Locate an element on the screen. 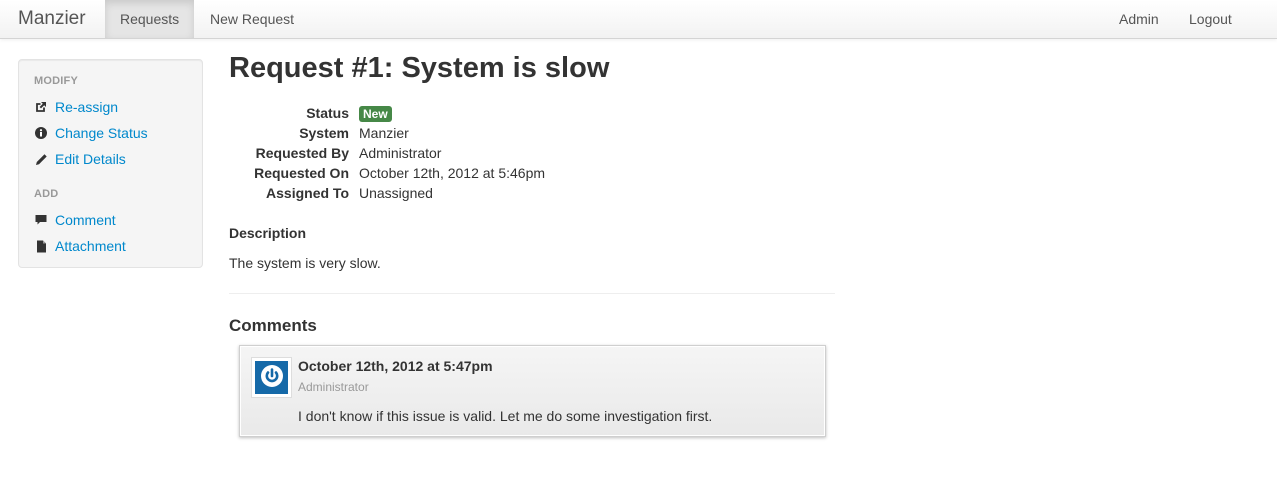 The image size is (1277, 487). description-text: The system is very slow. is located at coordinates (305, 263).